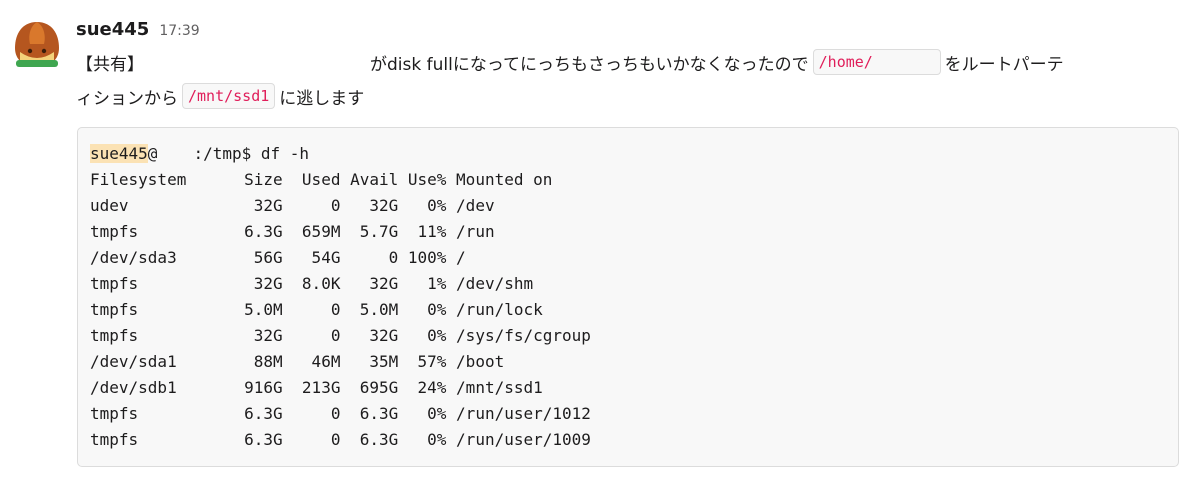 The image size is (1200, 481). What do you see at coordinates (152, 153) in the screenshot?
I see `prompt-at: @` at bounding box center [152, 153].